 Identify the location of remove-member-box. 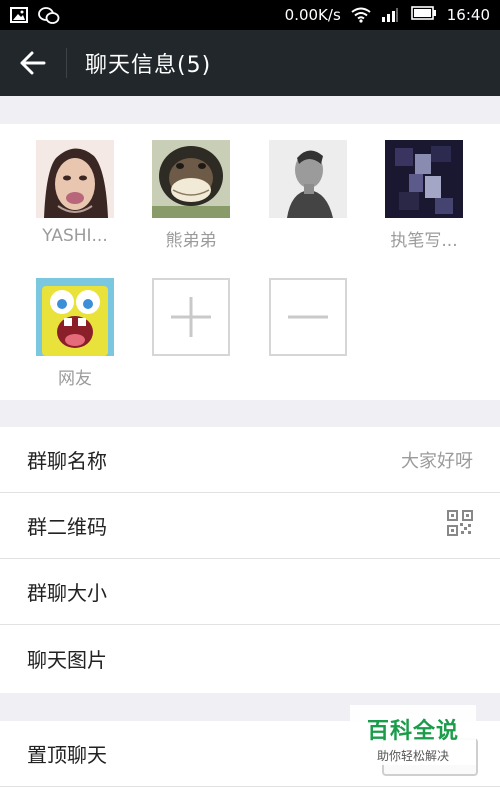
(308, 317).